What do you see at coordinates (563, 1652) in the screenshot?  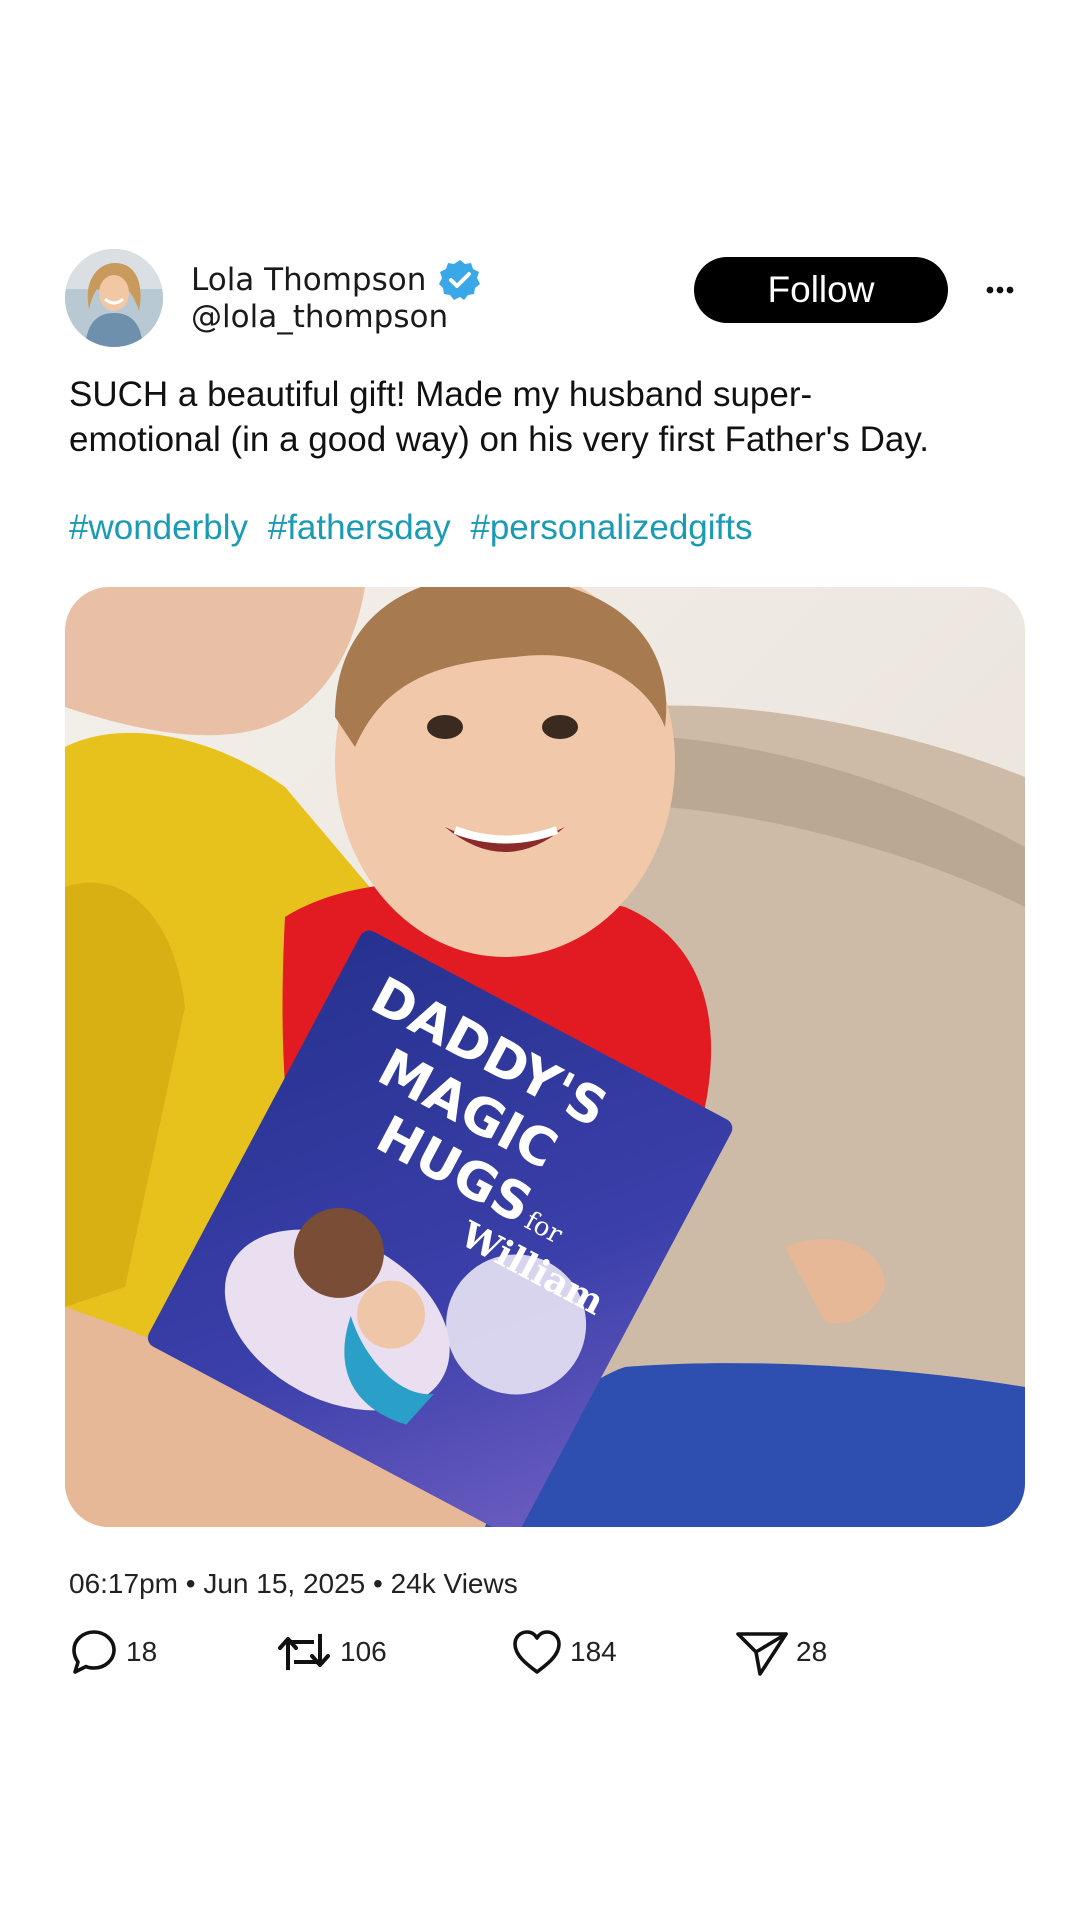 I see `like-button: 184` at bounding box center [563, 1652].